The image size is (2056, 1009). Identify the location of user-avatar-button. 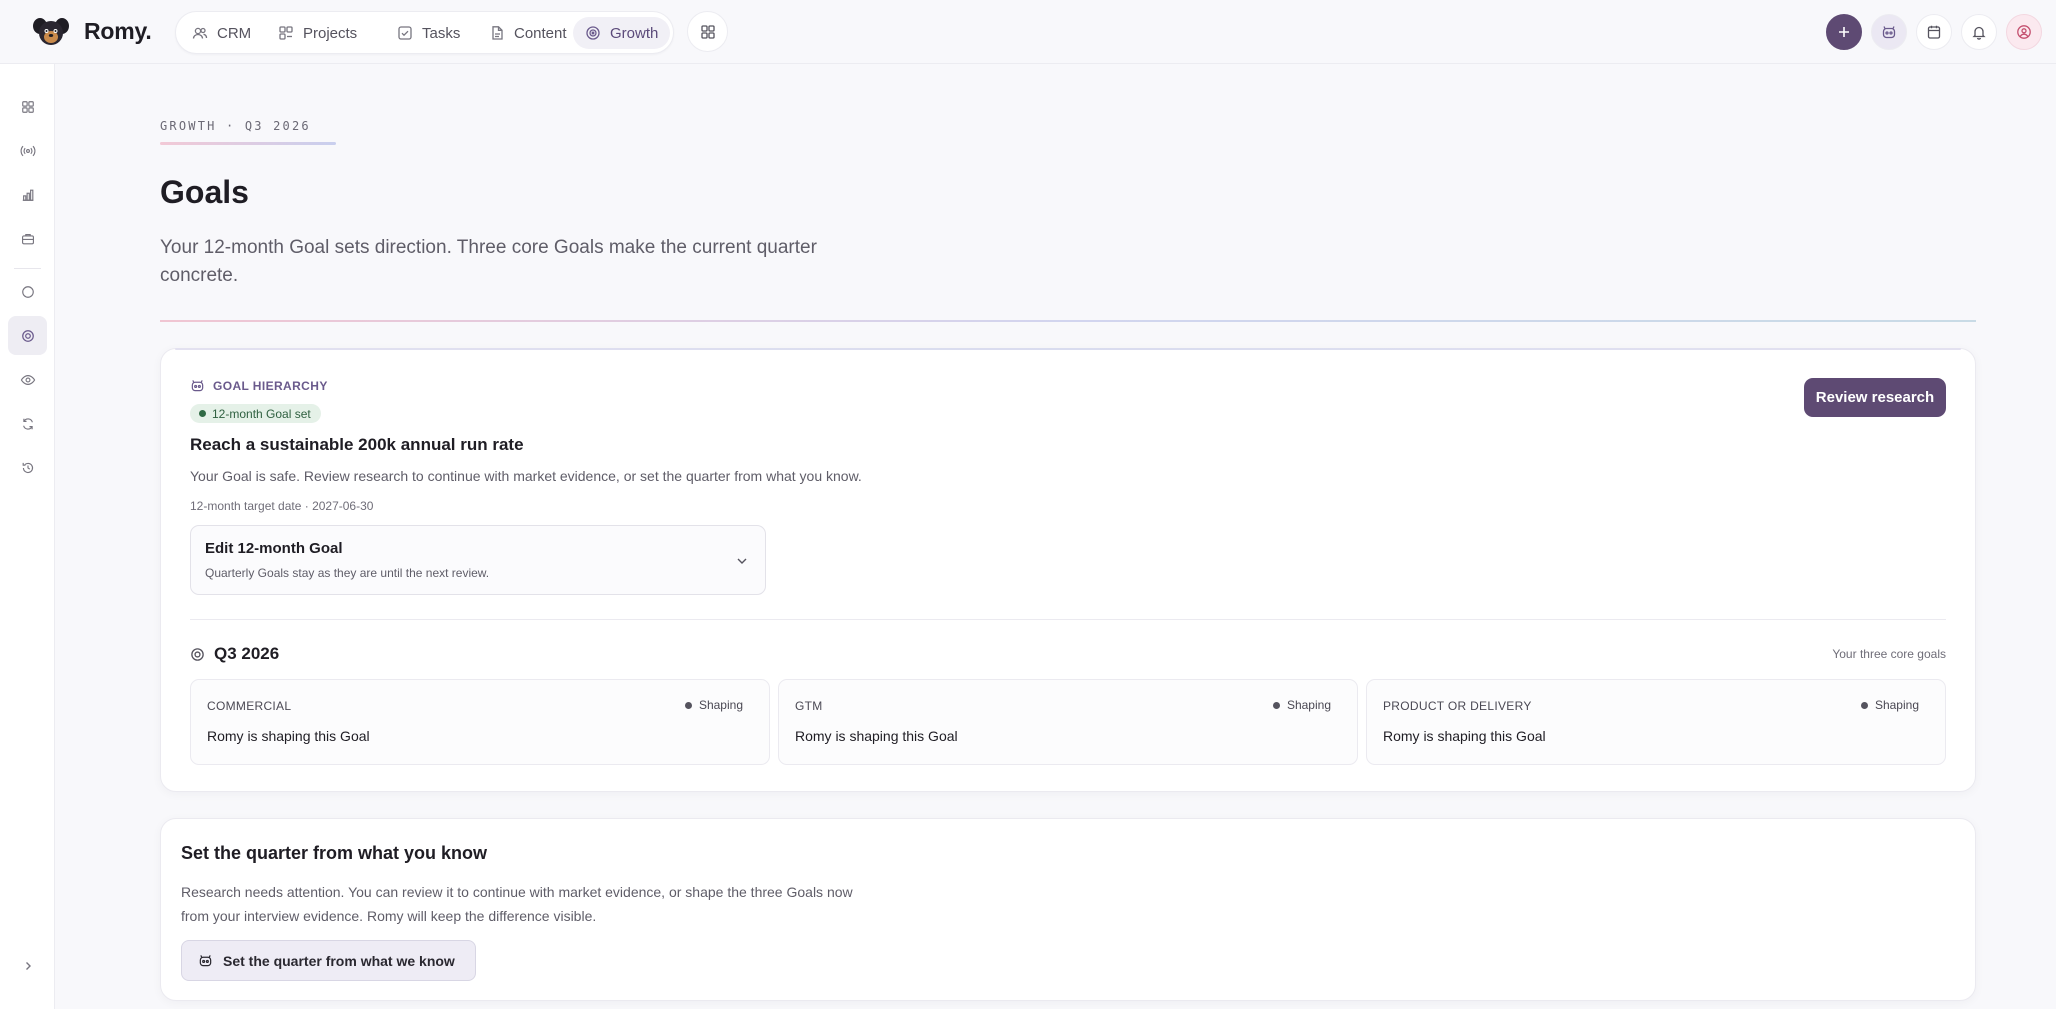
(2024, 32).